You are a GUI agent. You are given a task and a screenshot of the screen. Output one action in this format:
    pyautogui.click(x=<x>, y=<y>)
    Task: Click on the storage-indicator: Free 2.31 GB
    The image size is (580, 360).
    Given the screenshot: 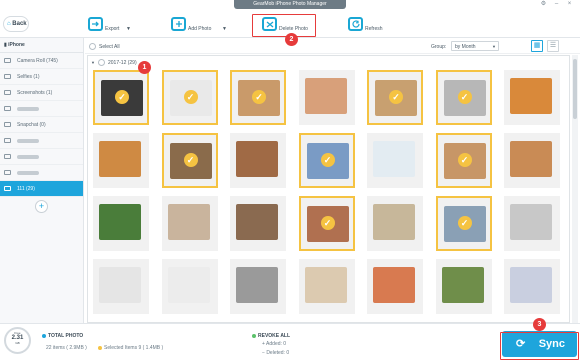 What is the action you would take?
    pyautogui.click(x=17, y=340)
    